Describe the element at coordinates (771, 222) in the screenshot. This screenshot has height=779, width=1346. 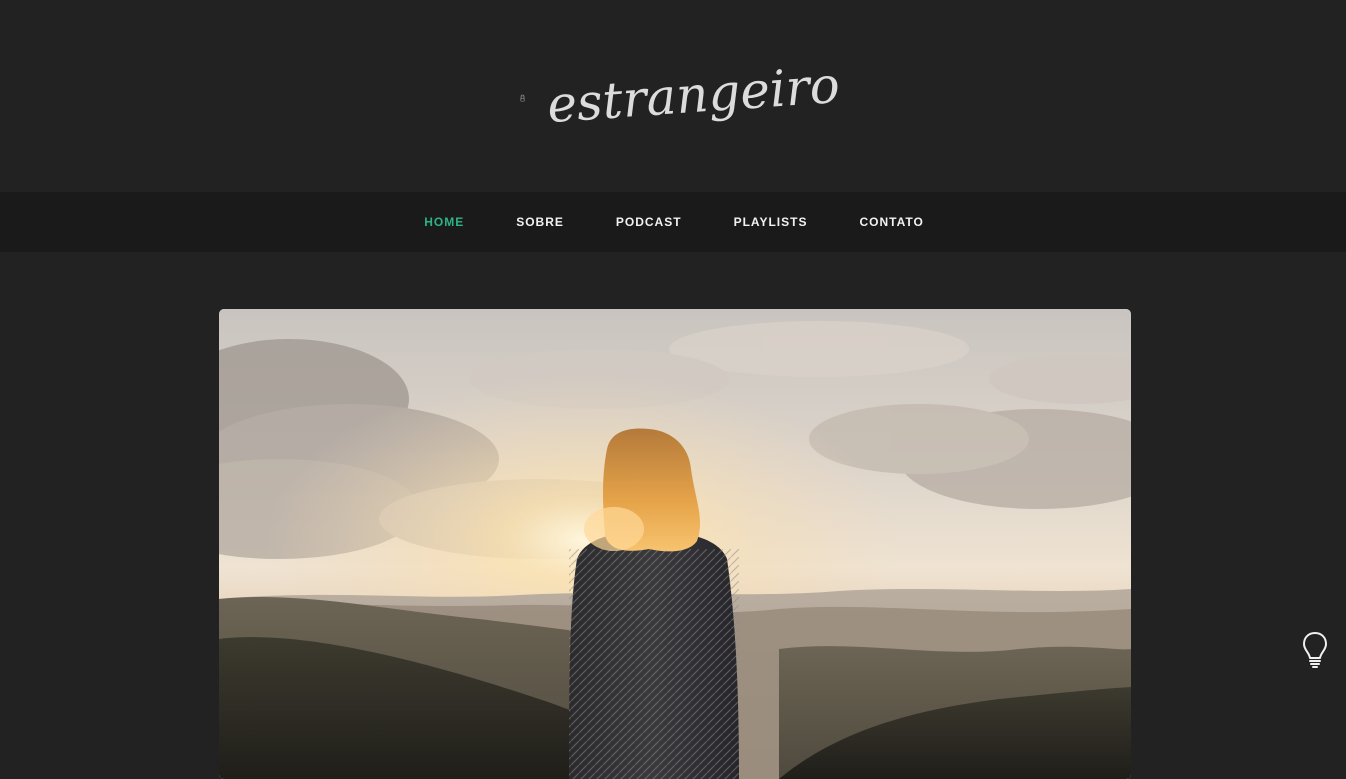
I see `nav-item-playlists: PLAYLISTS` at that location.